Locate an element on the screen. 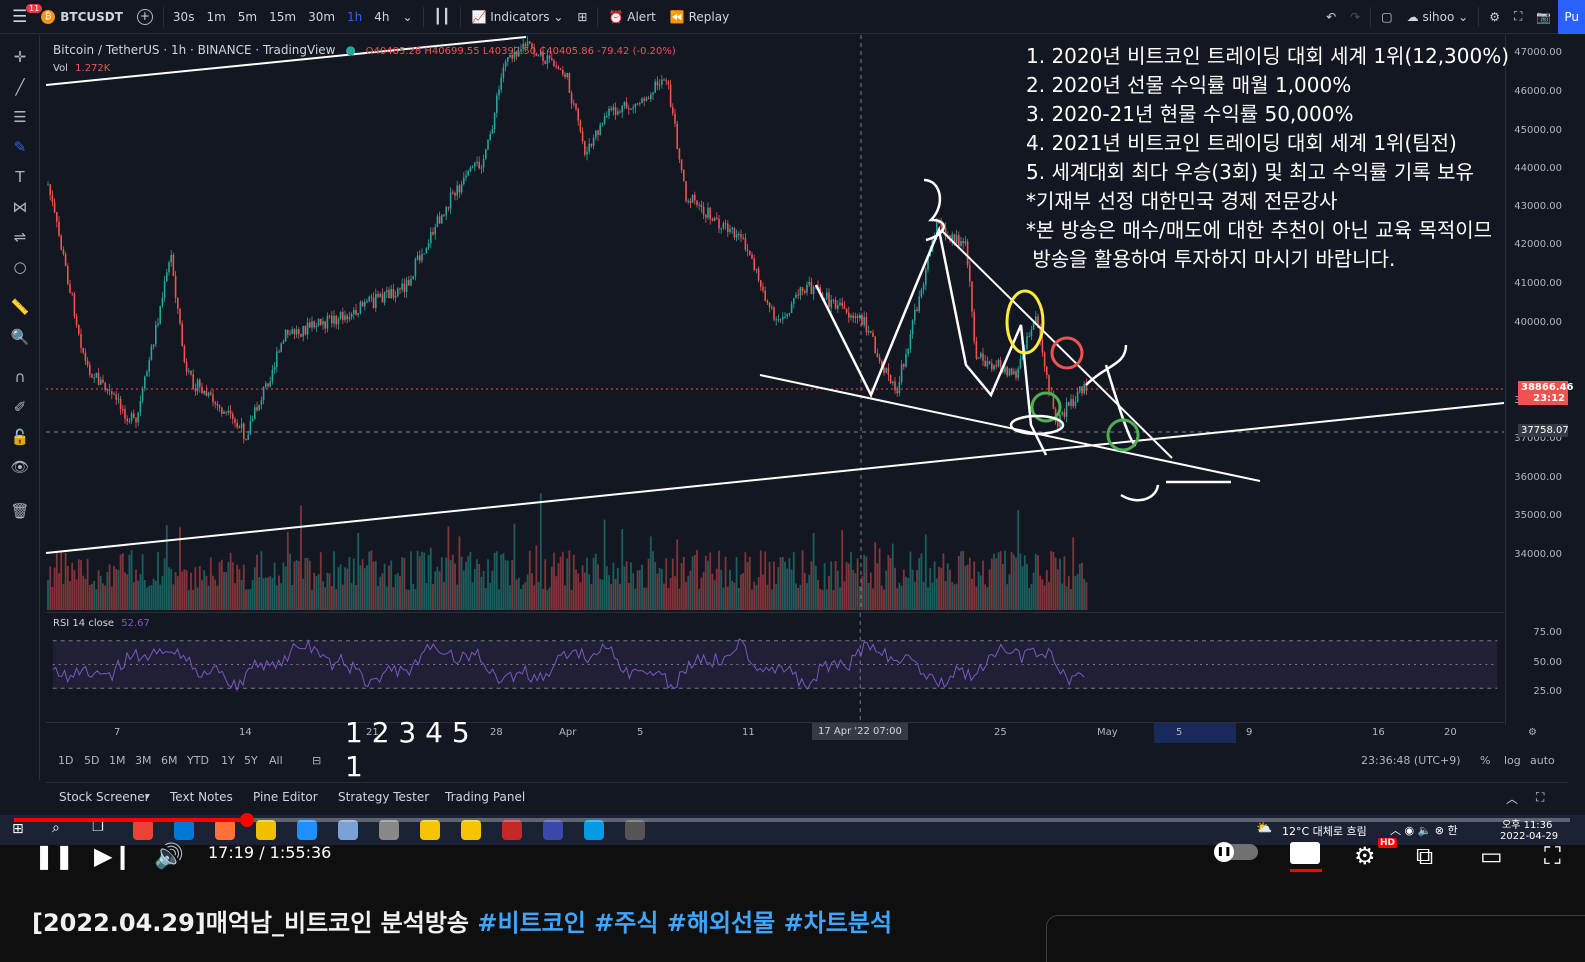 This screenshot has width=1585, height=962. templates-button: ⊞ is located at coordinates (582, 17).